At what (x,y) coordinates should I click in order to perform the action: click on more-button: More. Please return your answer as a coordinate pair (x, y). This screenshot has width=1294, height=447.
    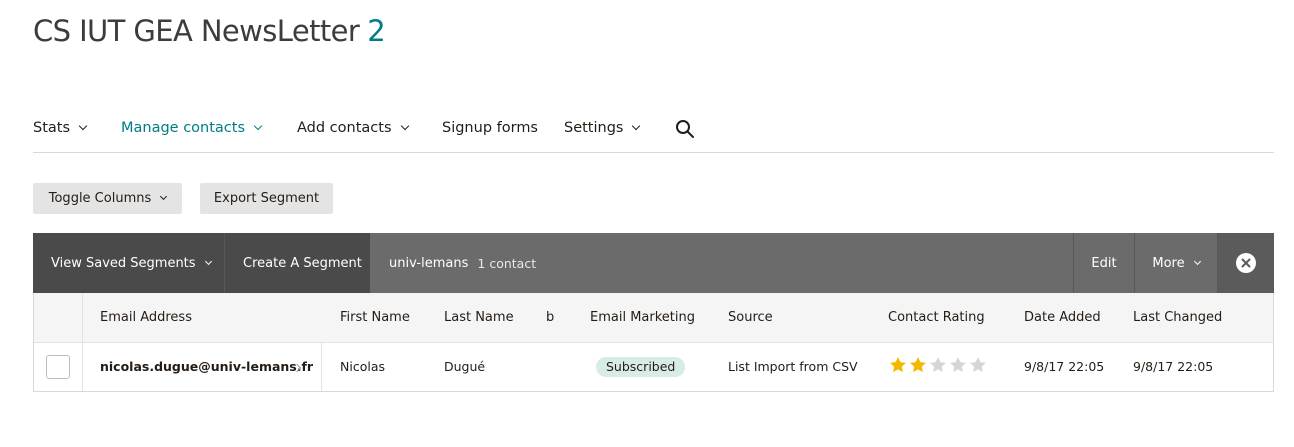
    Looking at the image, I should click on (1175, 263).